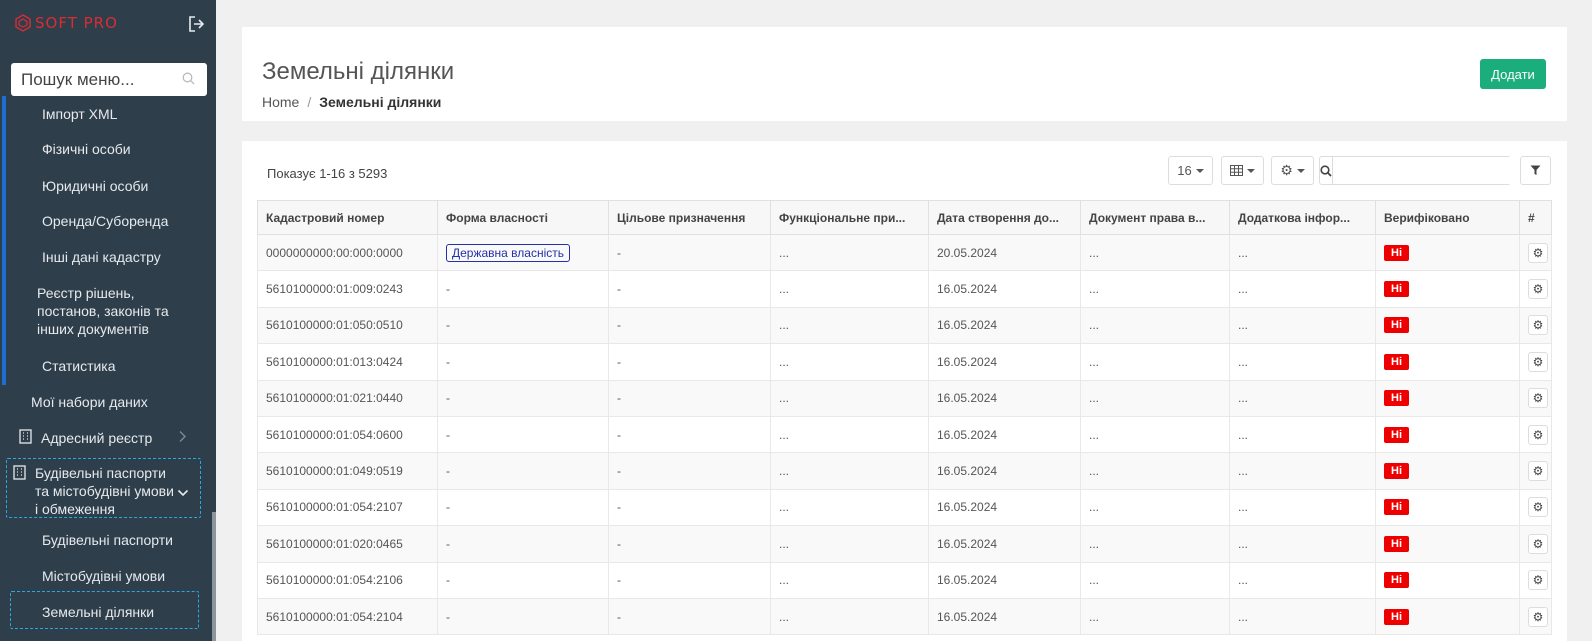 This screenshot has height=641, width=1592. What do you see at coordinates (107, 540) in the screenshot?
I see `sidebar-item-building-passports: Будівельні паспорти` at bounding box center [107, 540].